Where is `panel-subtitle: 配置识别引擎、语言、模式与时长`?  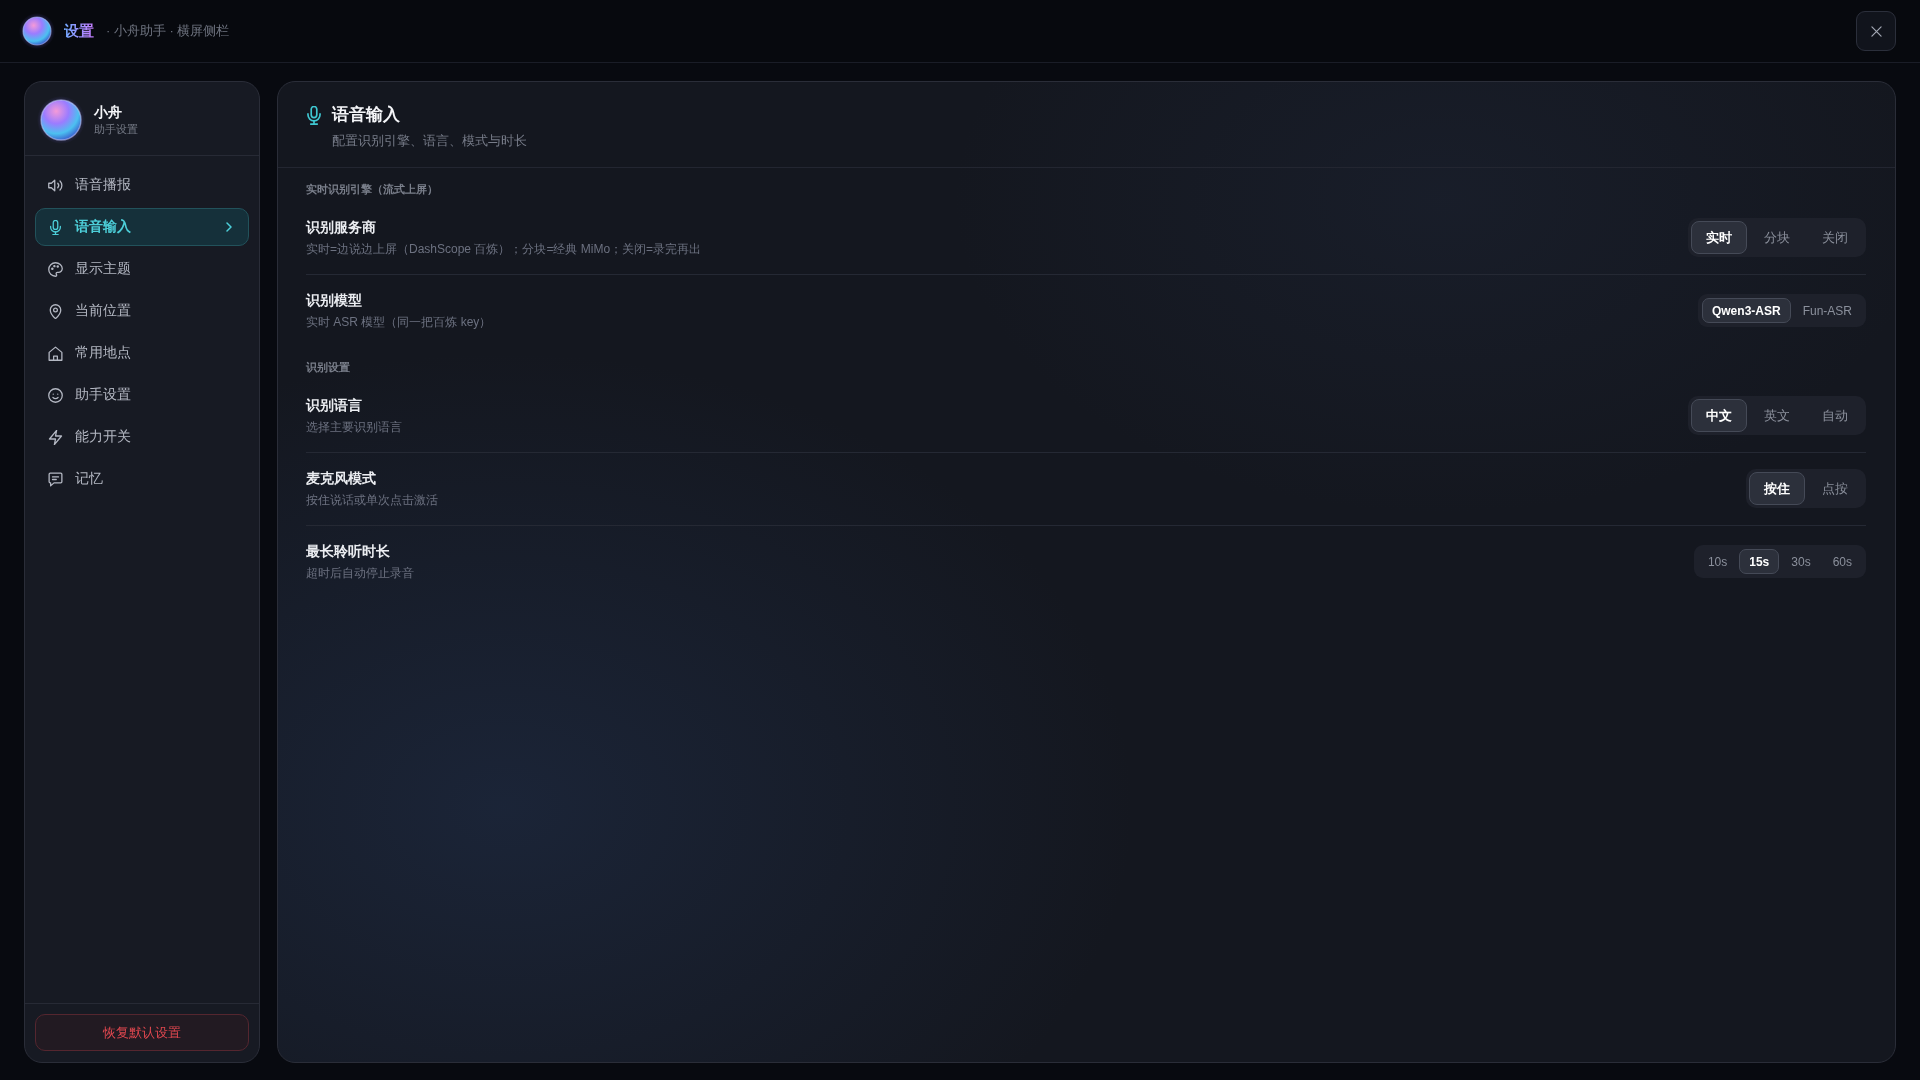 panel-subtitle: 配置识别引擎、语言、模式与时长 is located at coordinates (430, 141).